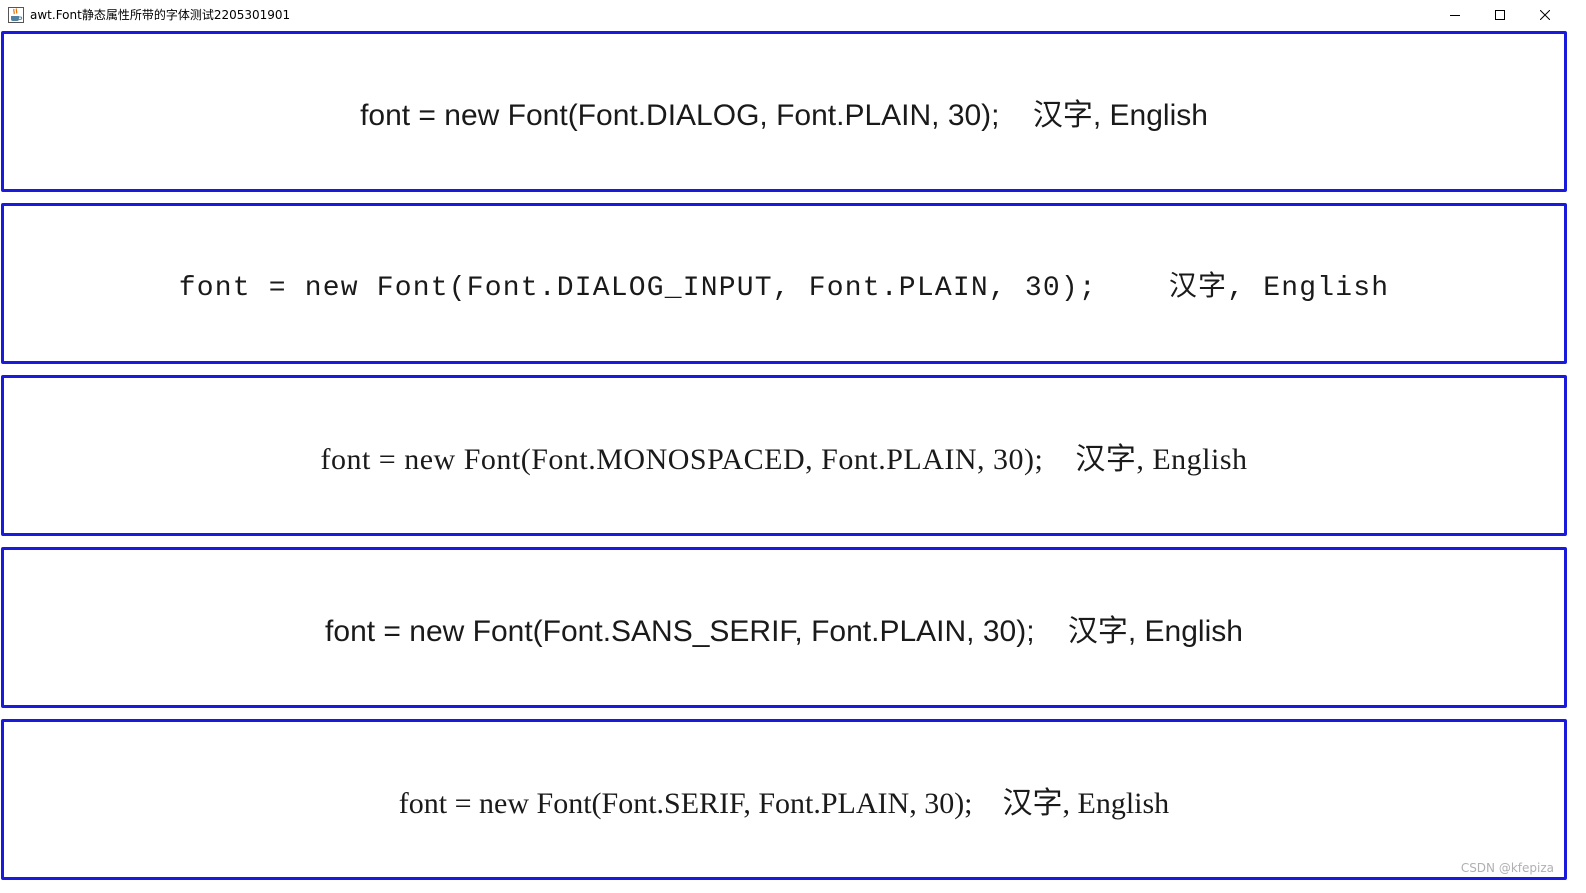 This screenshot has height=893, width=1586. I want to click on minimize-button, so click(1455, 15).